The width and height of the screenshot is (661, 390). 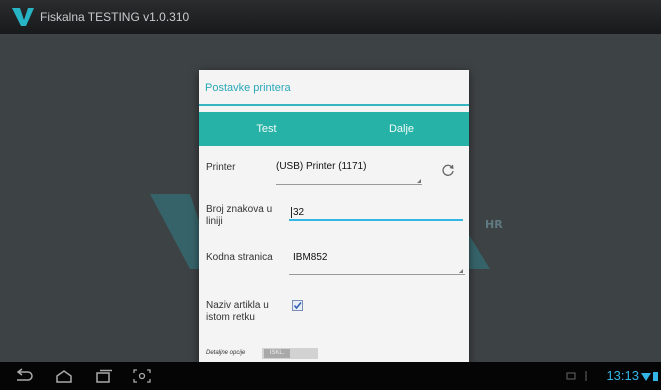 What do you see at coordinates (237, 305) in the screenshot?
I see `item-name-label-line1: Naziv artikla u` at bounding box center [237, 305].